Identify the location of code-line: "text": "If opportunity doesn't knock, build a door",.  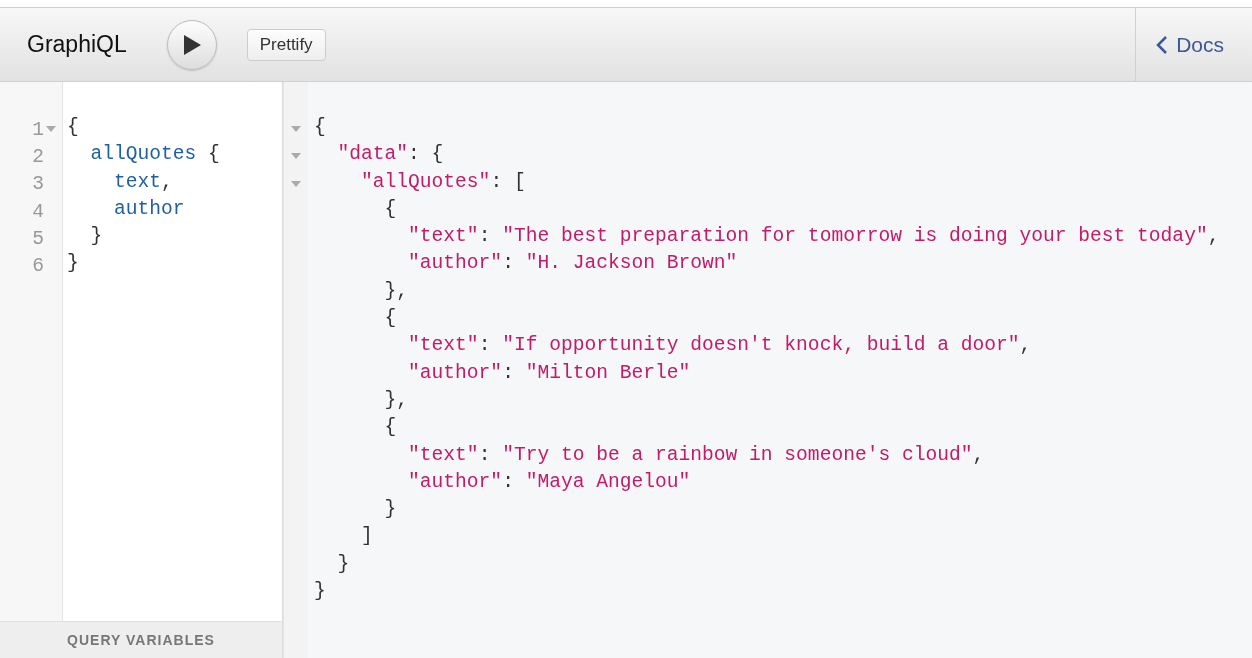
(719, 345).